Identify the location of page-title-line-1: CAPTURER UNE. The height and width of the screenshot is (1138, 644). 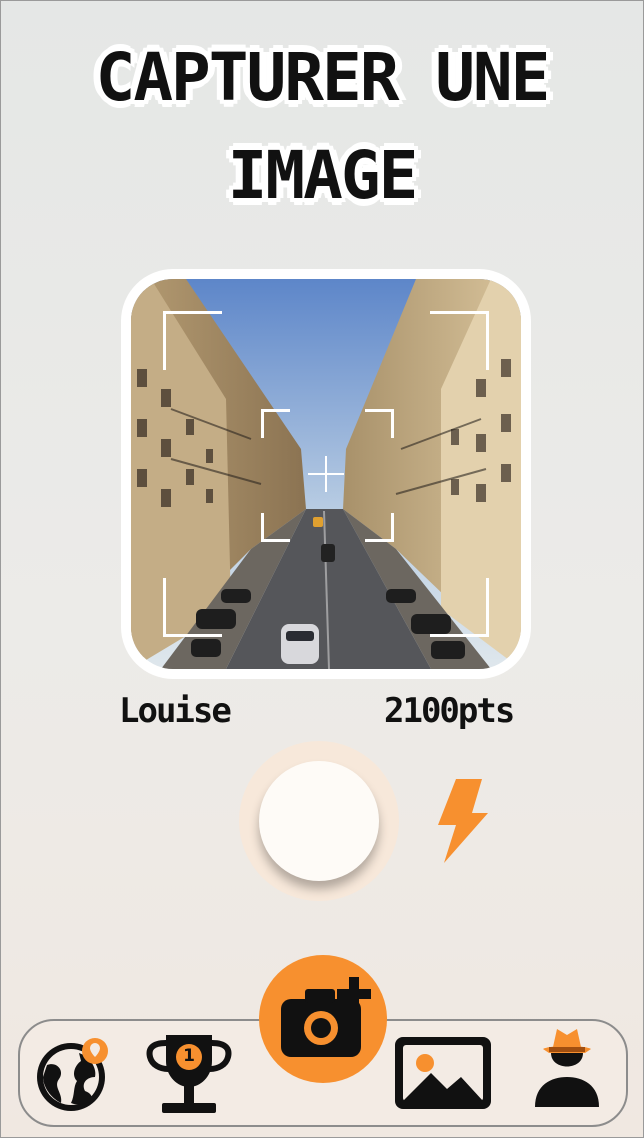
(323, 77).